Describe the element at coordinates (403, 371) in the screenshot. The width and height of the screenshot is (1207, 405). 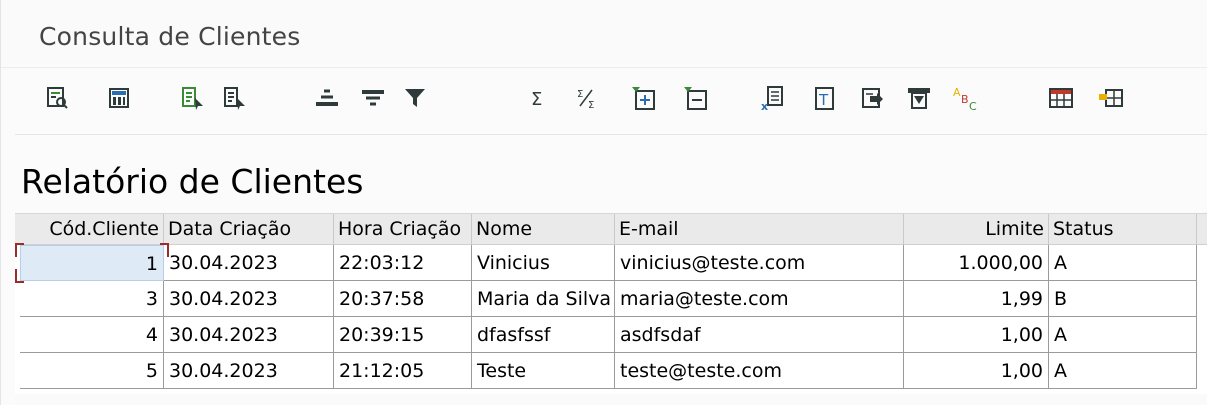
I see `cell-hora-criacao: 21:12:05` at that location.